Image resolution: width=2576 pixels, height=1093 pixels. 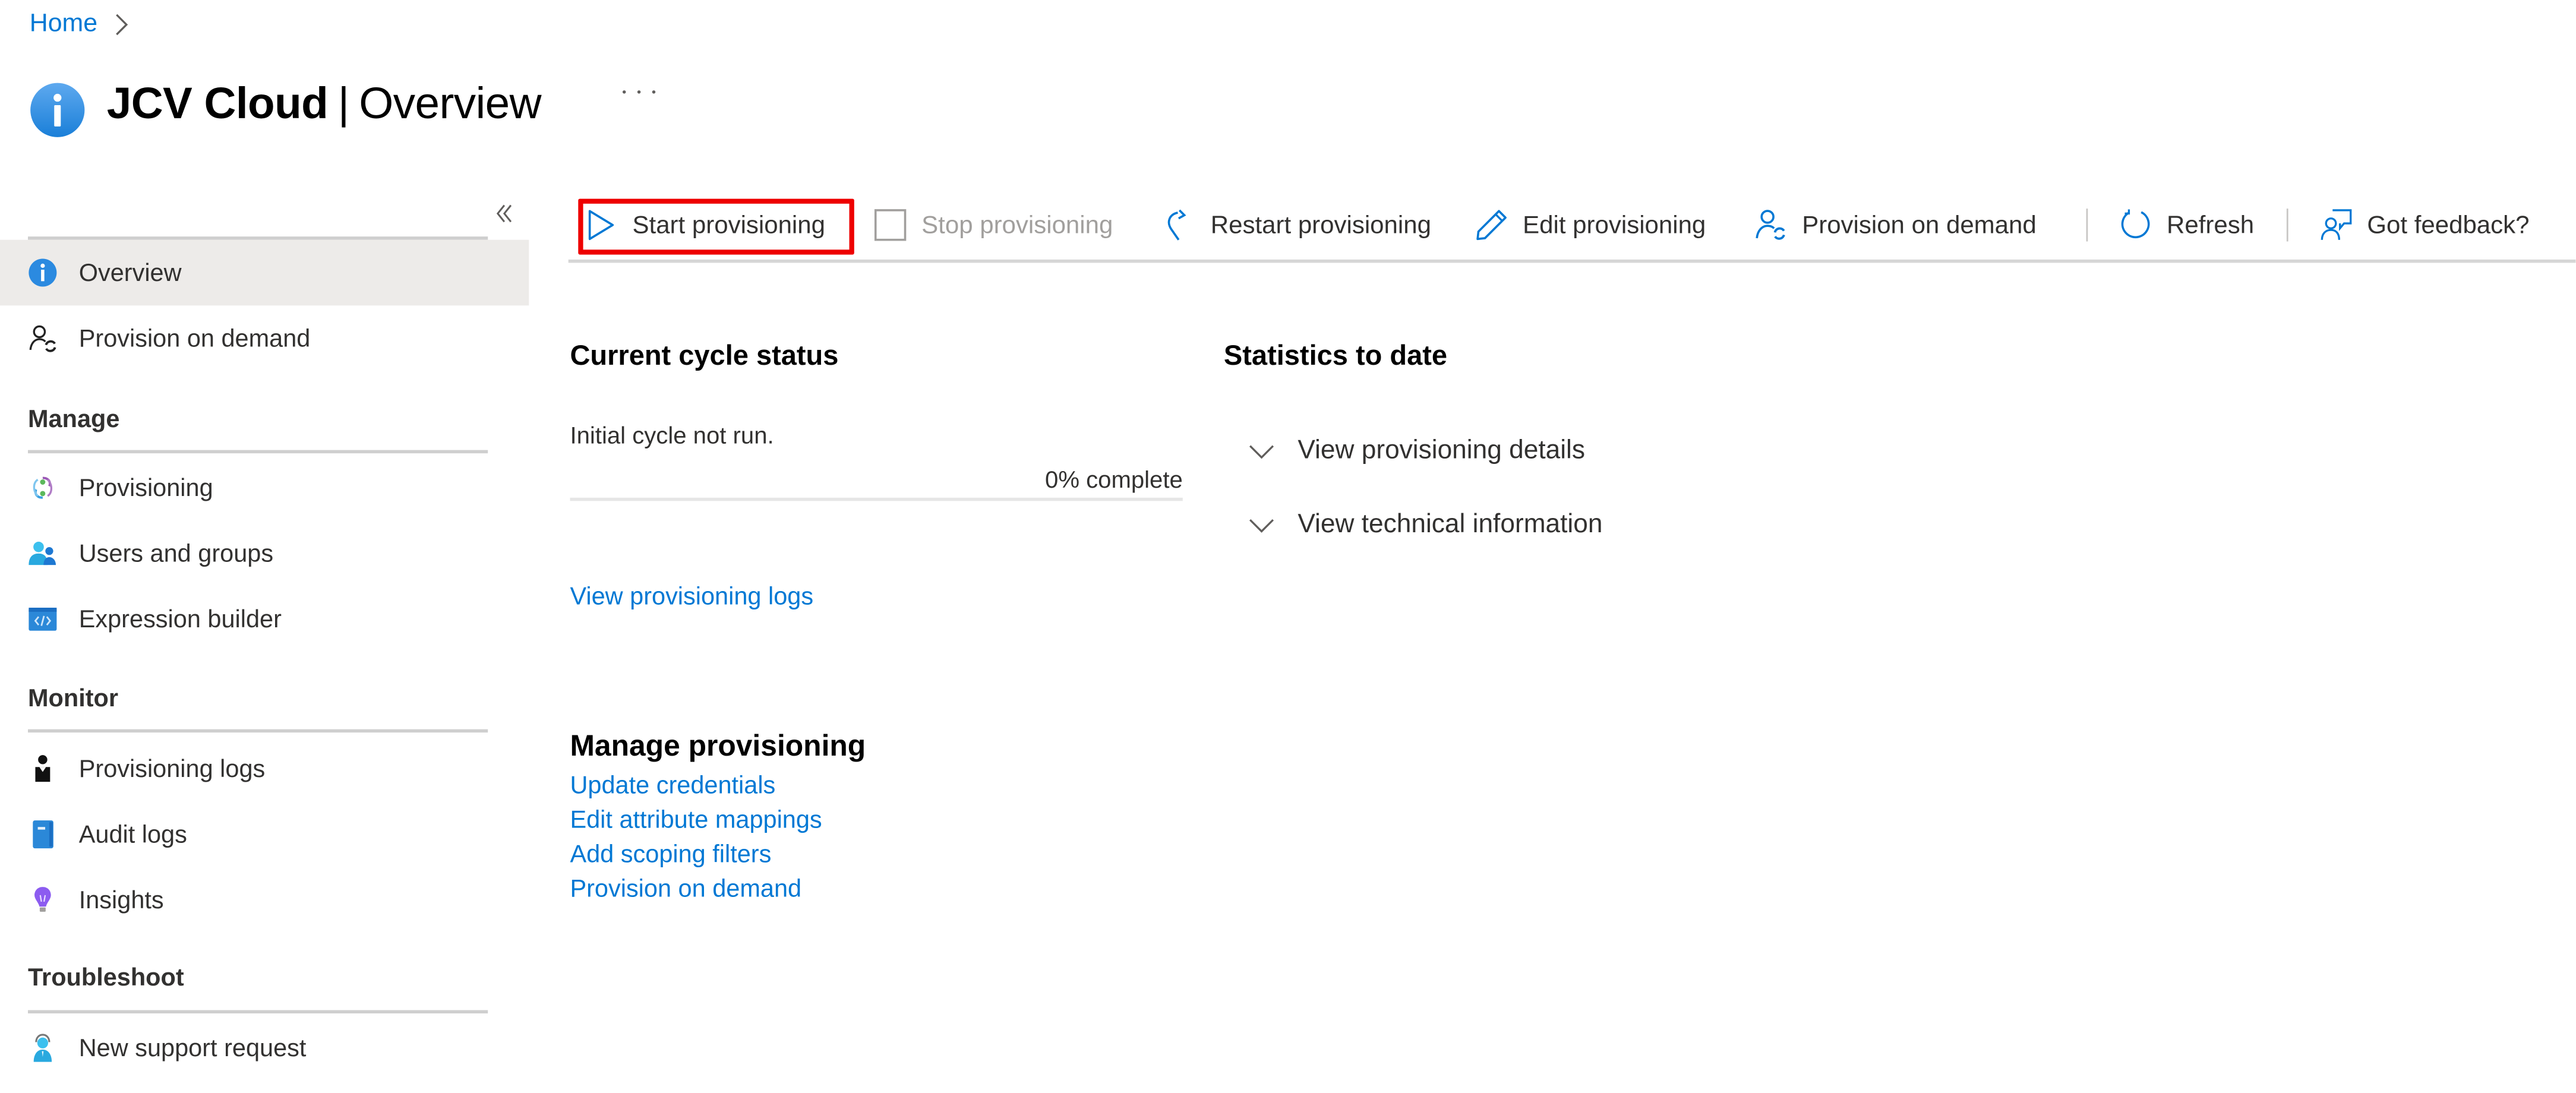 I want to click on page-title: JCV Cloud | Overview, so click(x=324, y=103).